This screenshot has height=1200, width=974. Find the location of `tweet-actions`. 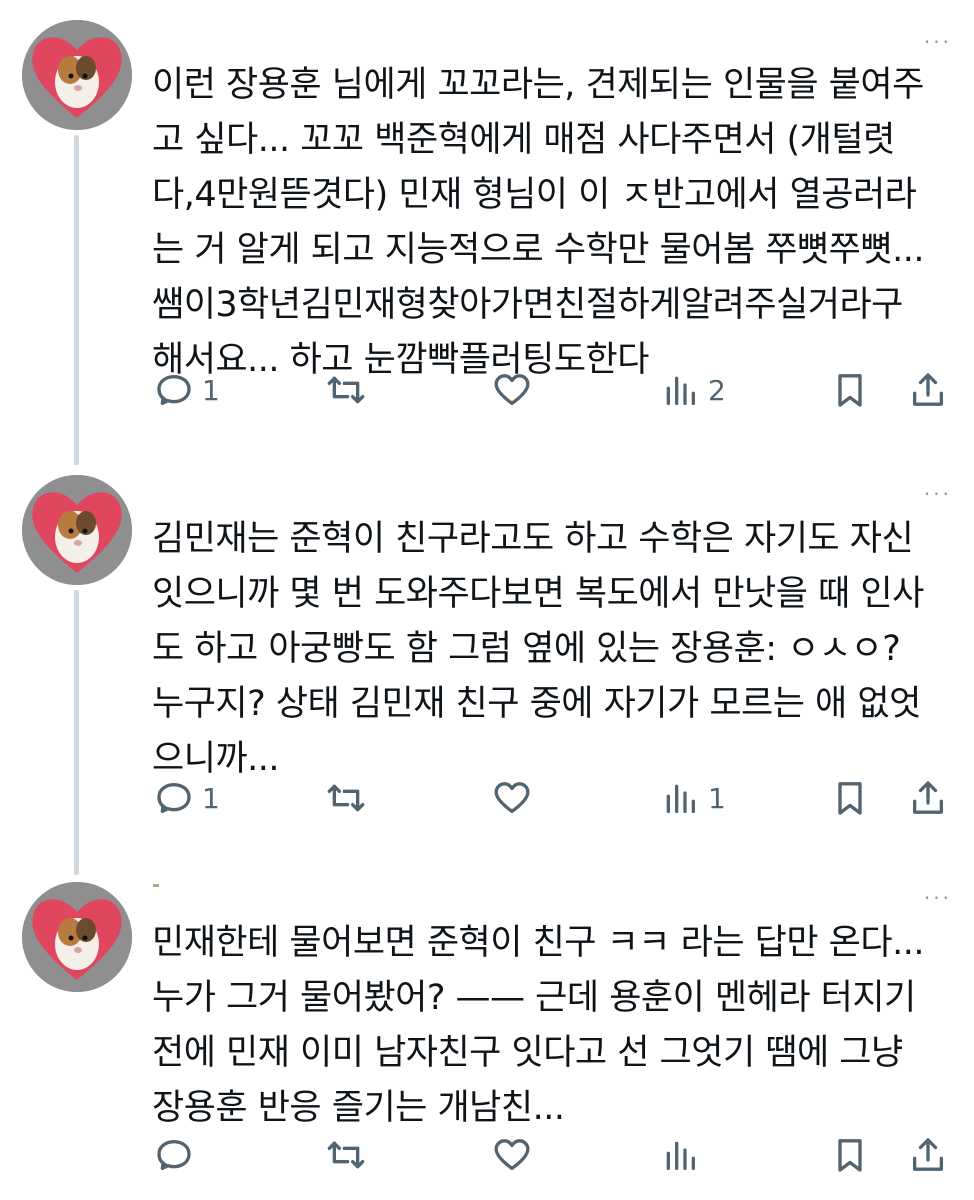

tweet-actions is located at coordinates (552, 1155).